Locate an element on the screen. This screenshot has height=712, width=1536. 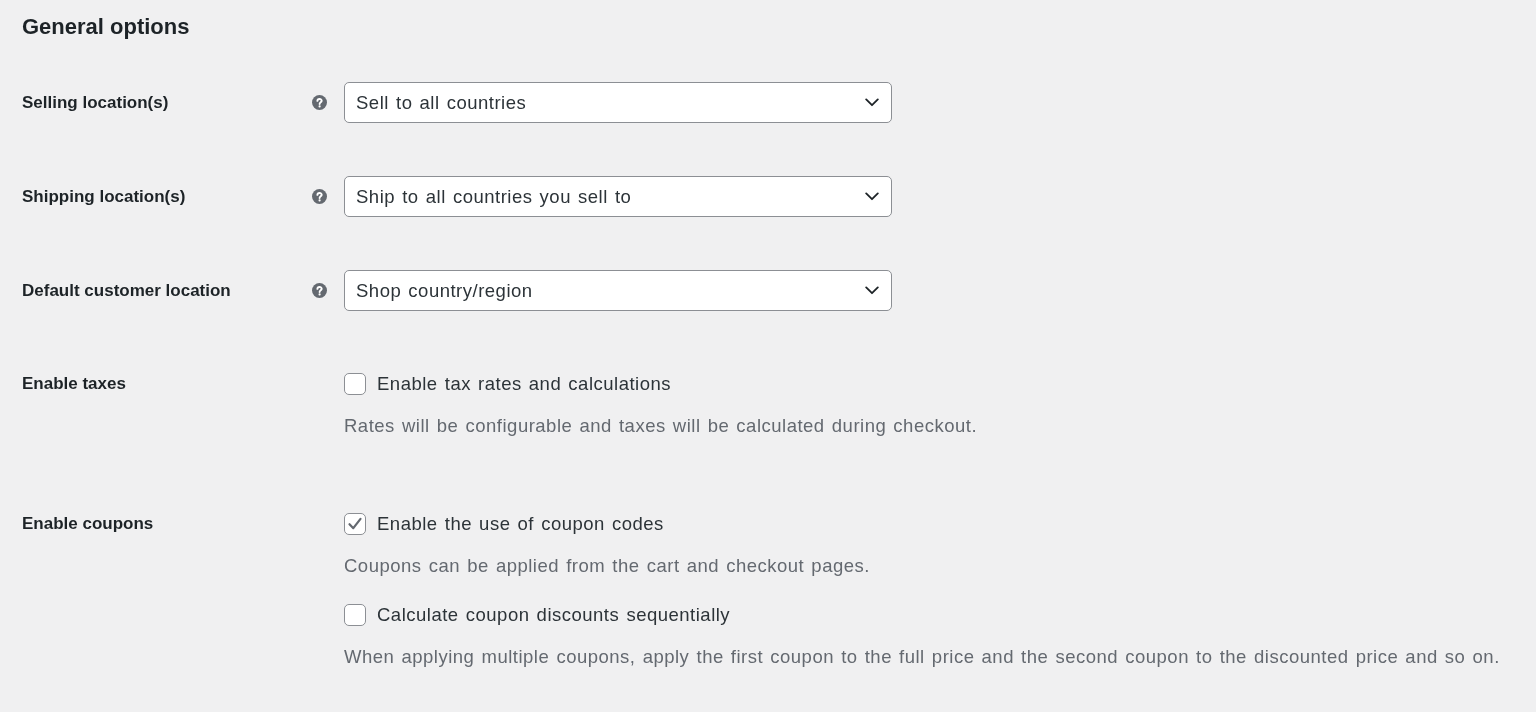
setting-label: Shipping location(s) is located at coordinates (104, 196).